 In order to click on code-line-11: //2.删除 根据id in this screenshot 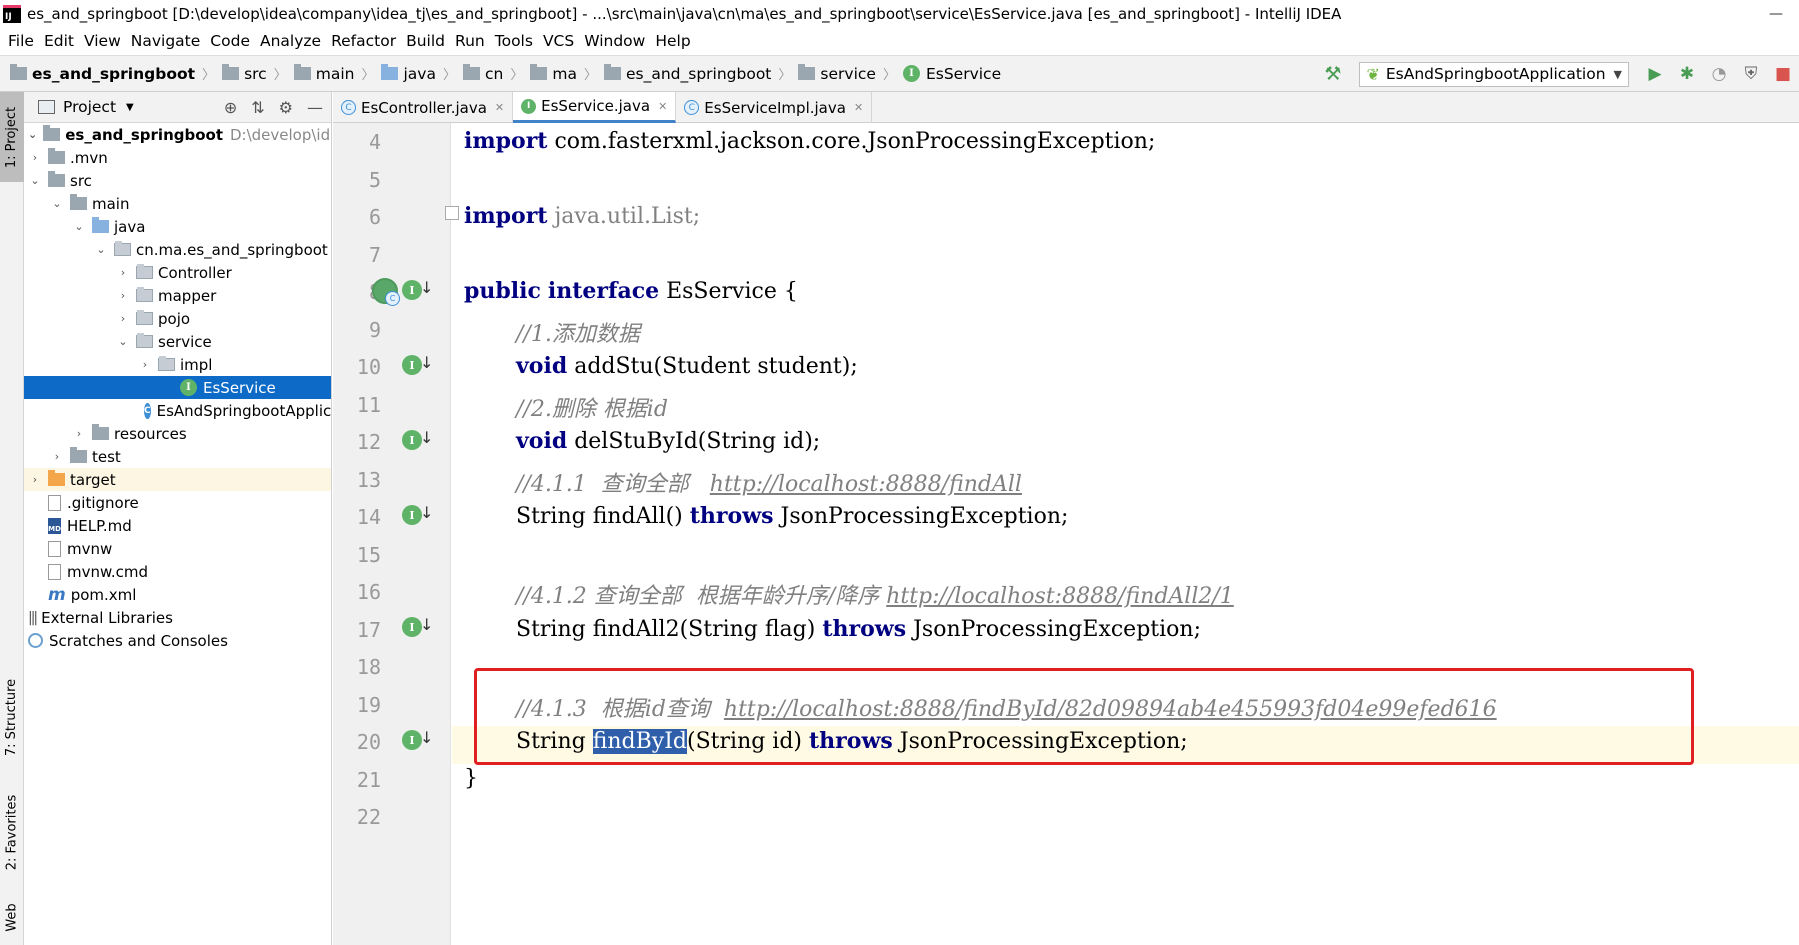, I will do `click(592, 407)`.